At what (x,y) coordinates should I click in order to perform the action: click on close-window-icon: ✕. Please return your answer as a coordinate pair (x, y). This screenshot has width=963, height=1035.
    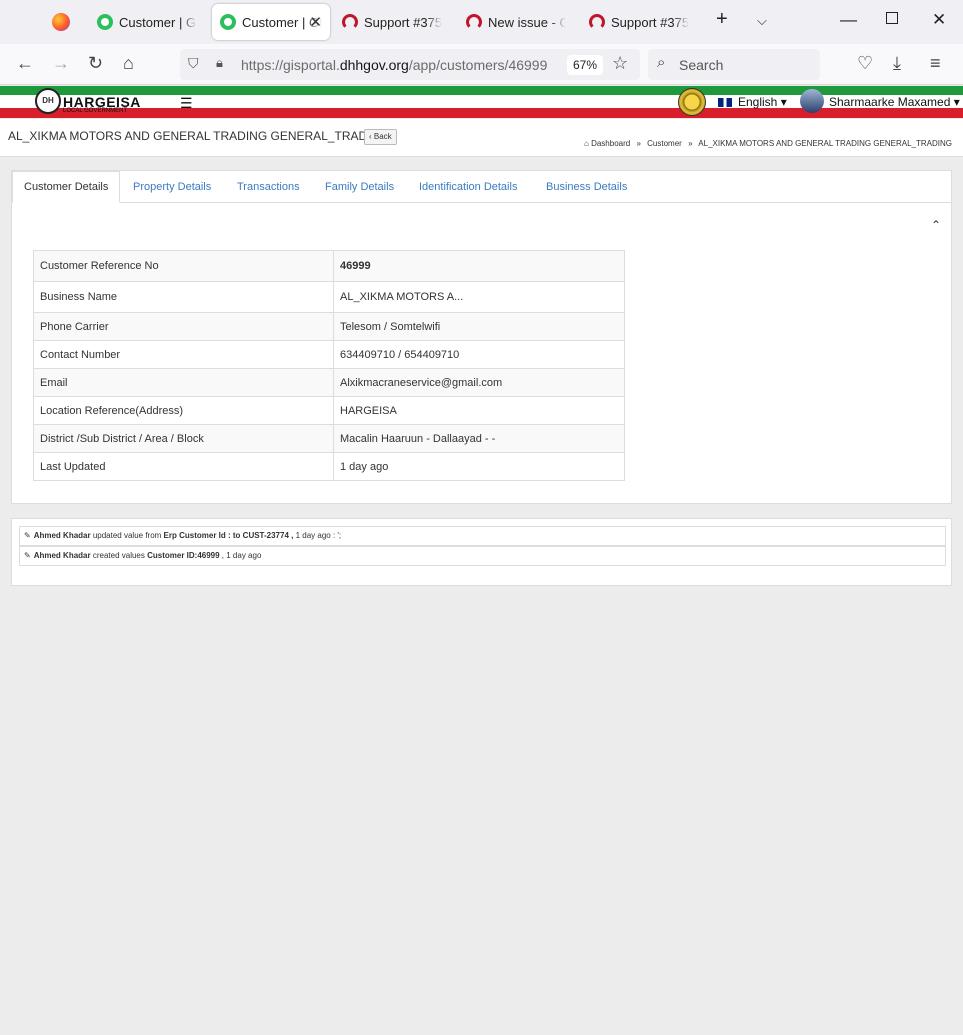
    Looking at the image, I should click on (939, 20).